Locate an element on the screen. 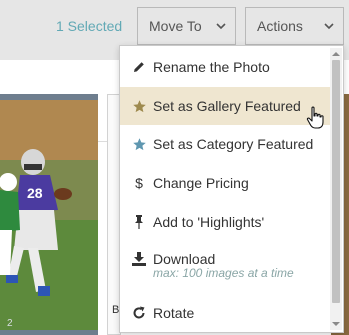 The height and width of the screenshot is (335, 349). menu-item-download: Download max: 100 images at a time is located at coordinates (225, 266).